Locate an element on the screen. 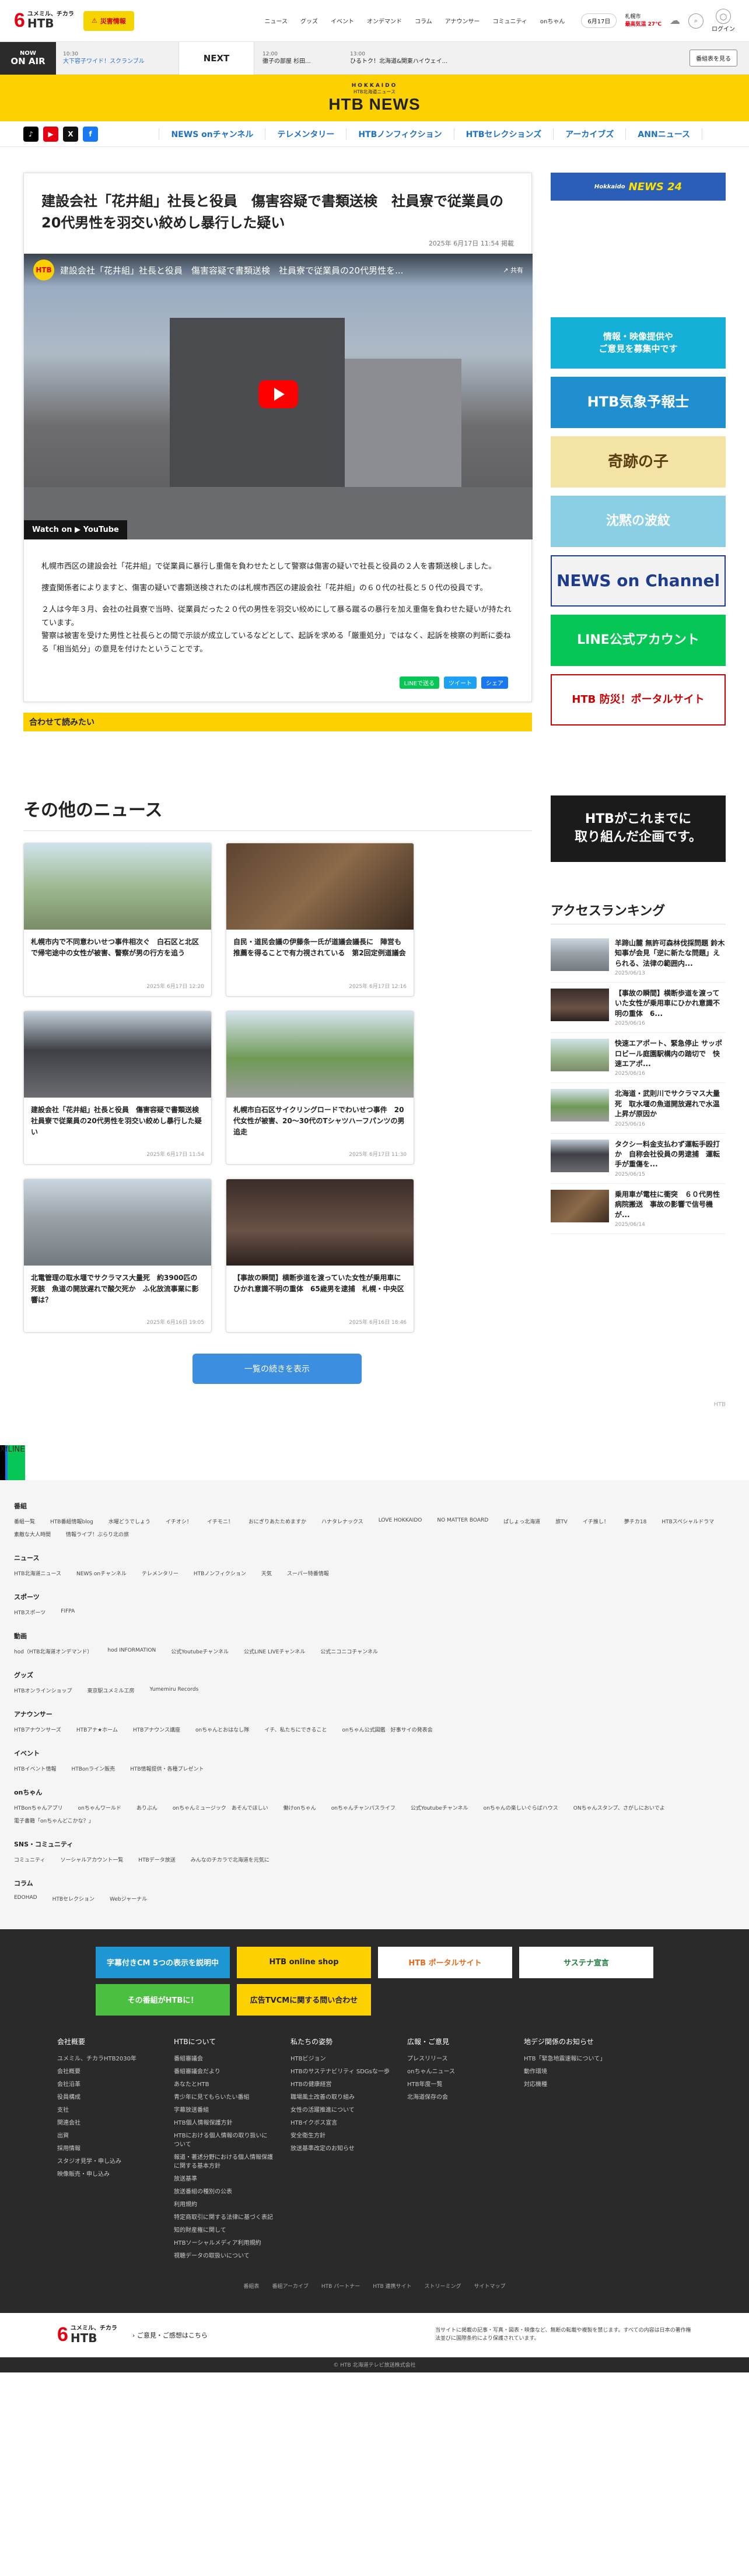 This screenshot has width=749, height=2576. sitemap-link: Yumemiru Records is located at coordinates (173, 1690).